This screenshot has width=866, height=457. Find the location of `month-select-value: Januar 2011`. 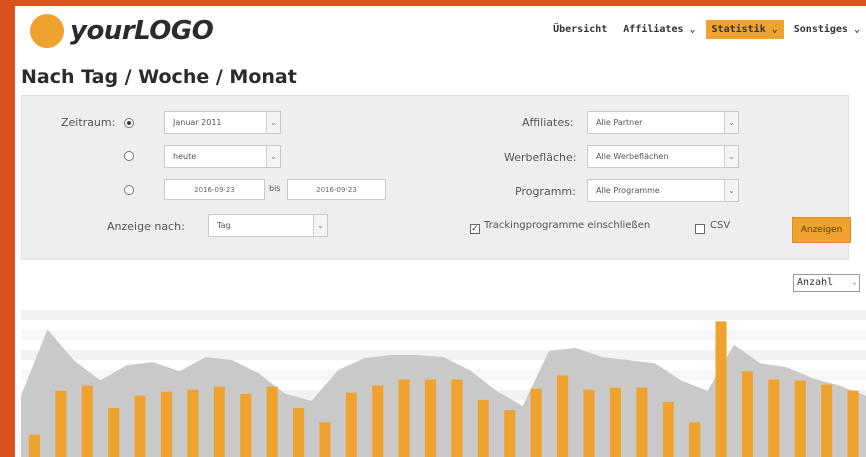

month-select-value: Januar 2011 is located at coordinates (197, 122).